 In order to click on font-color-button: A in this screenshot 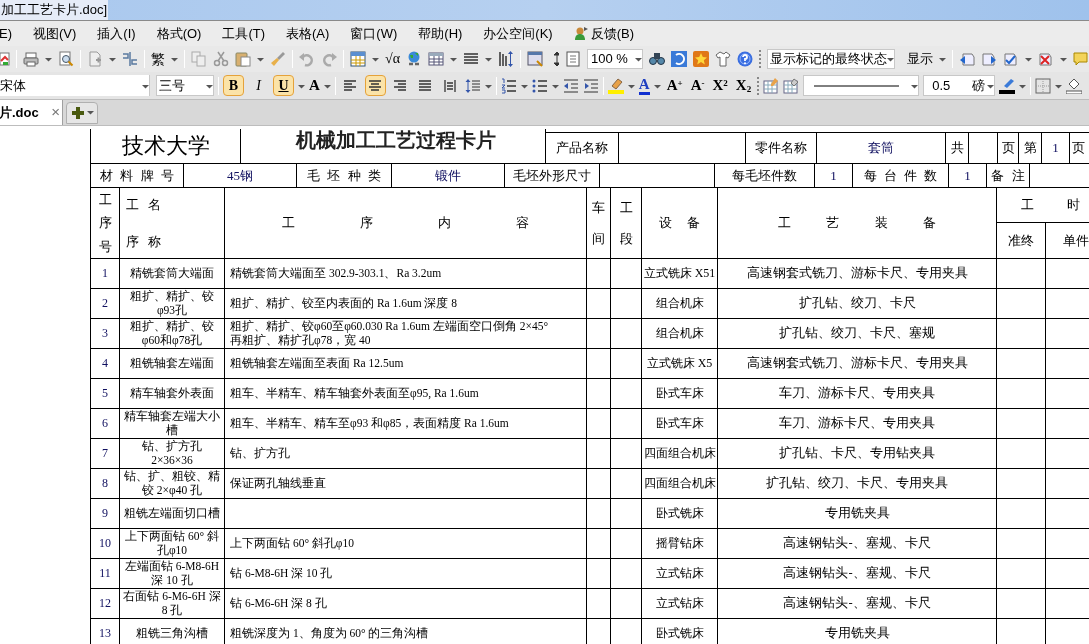, I will do `click(644, 85)`.